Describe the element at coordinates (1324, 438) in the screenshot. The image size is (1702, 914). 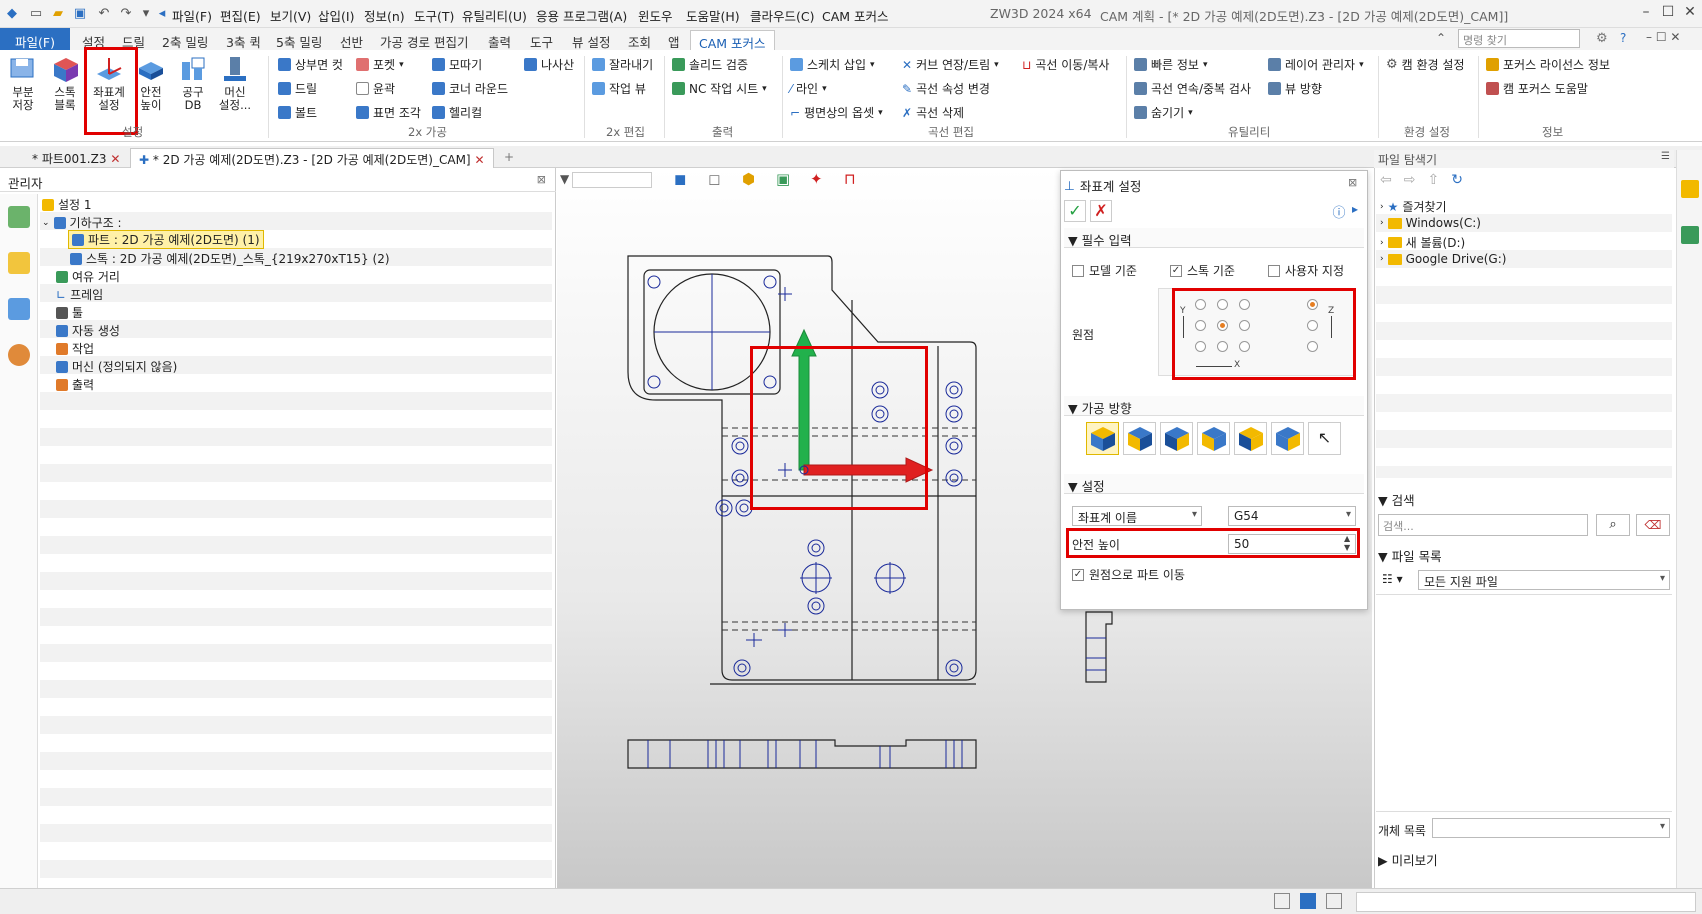
I see `pick-cursor-icon: ↖` at that location.